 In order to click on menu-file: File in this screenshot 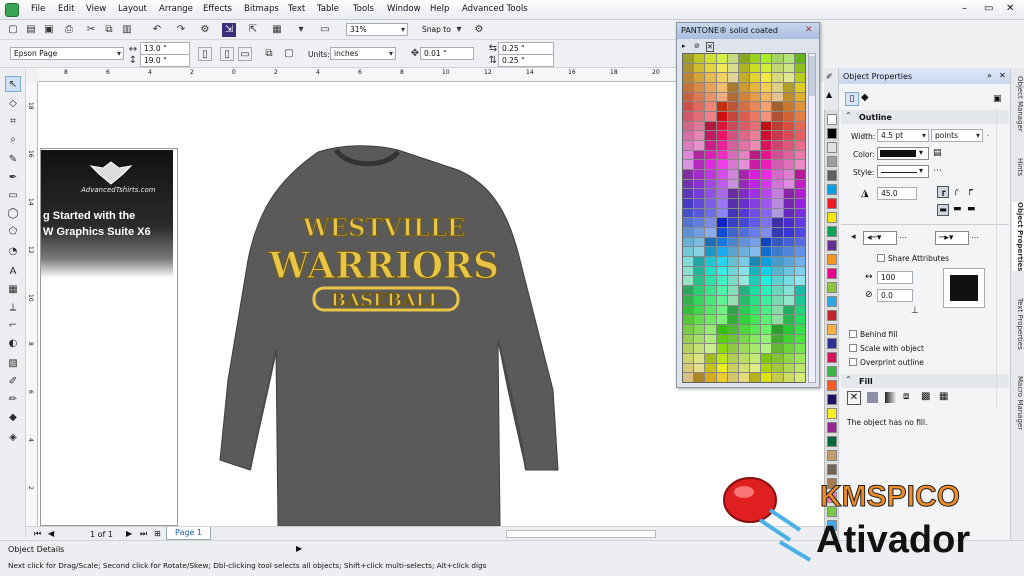, I will do `click(38, 9)`.